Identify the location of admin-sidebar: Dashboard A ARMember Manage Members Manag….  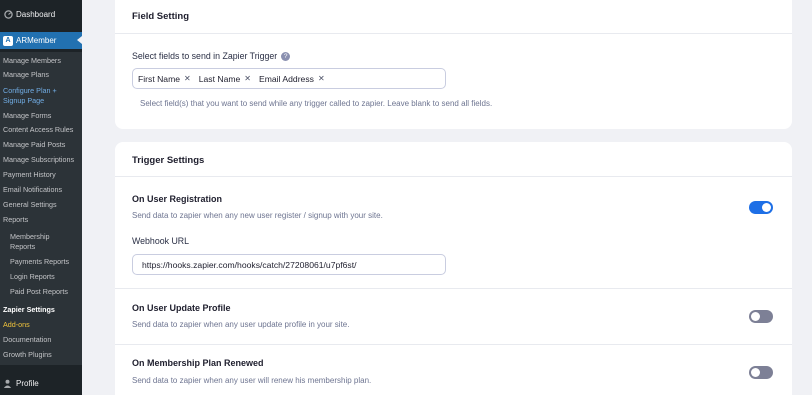
(41, 197).